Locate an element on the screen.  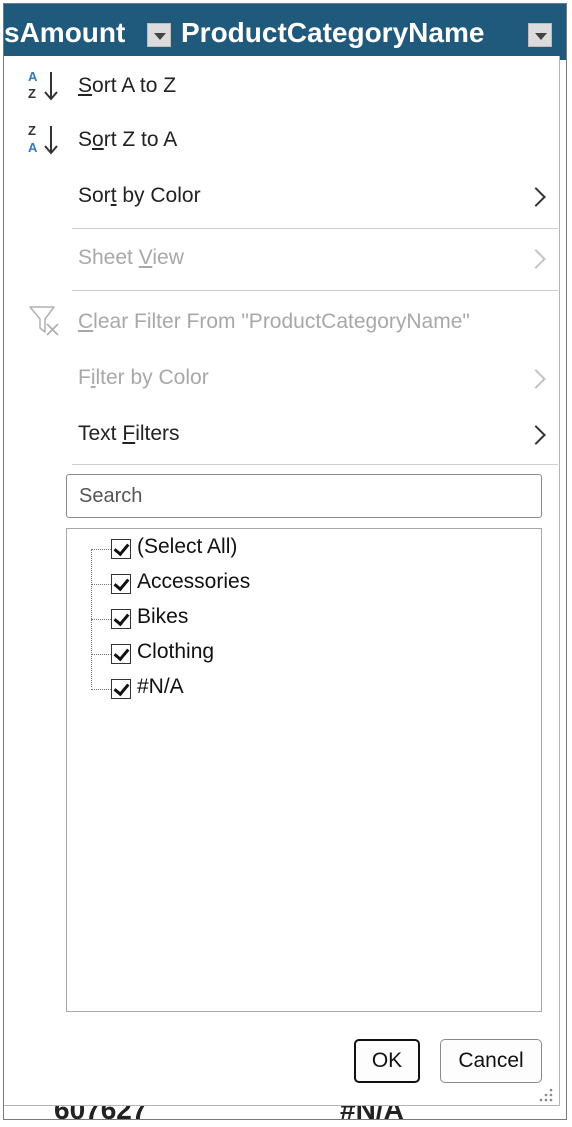
filter-dropdown-button-productcategoryname is located at coordinates (540, 35).